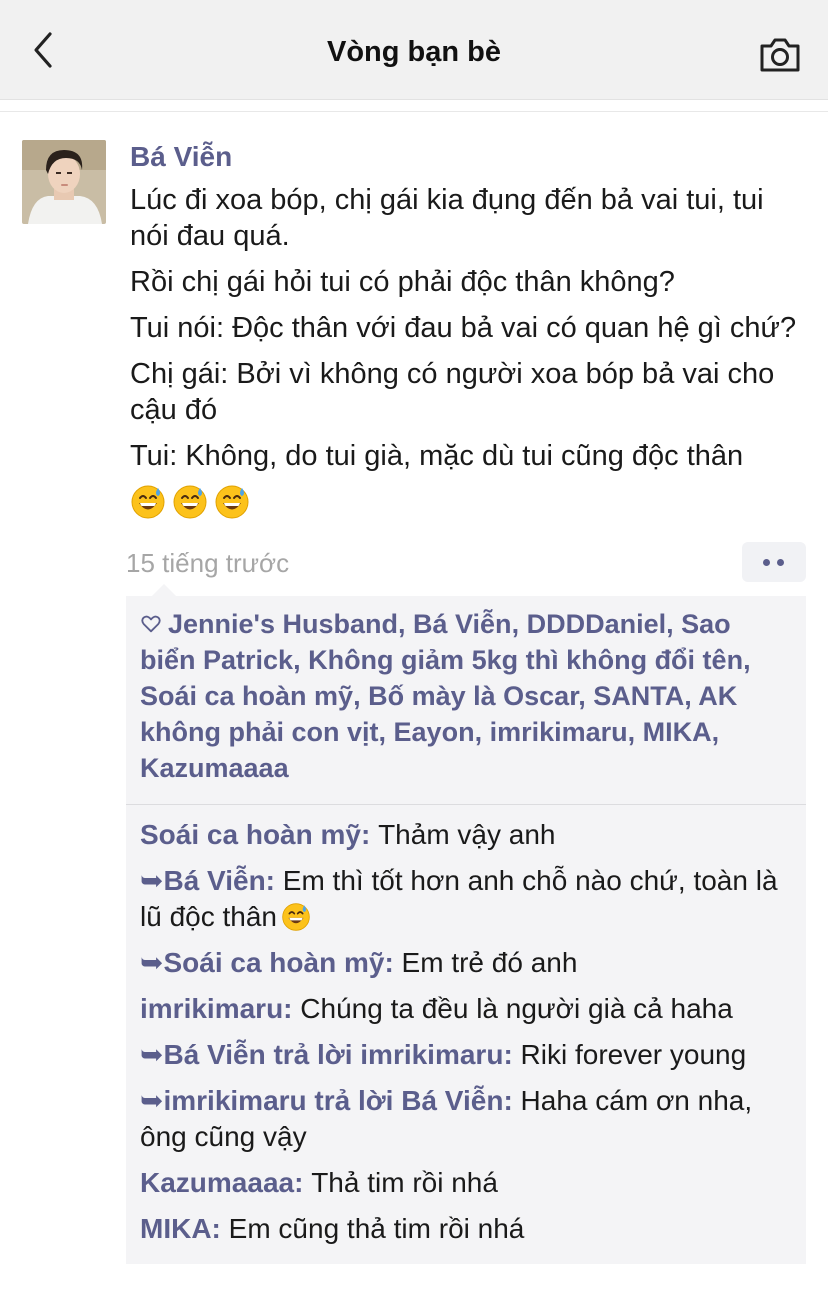 The width and height of the screenshot is (828, 1296). Describe the element at coordinates (333, 1100) in the screenshot. I see `comment-author: imrikimaru trả lời Bá Viễn` at that location.